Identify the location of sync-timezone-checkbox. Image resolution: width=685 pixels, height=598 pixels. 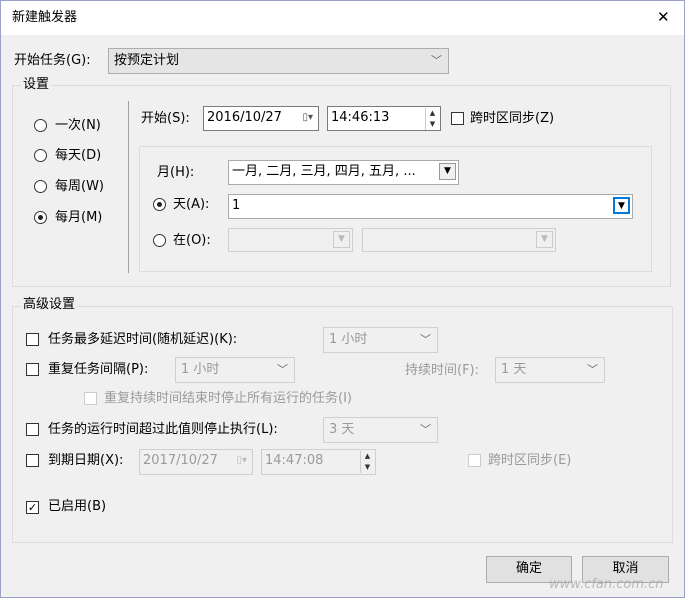
(457, 118).